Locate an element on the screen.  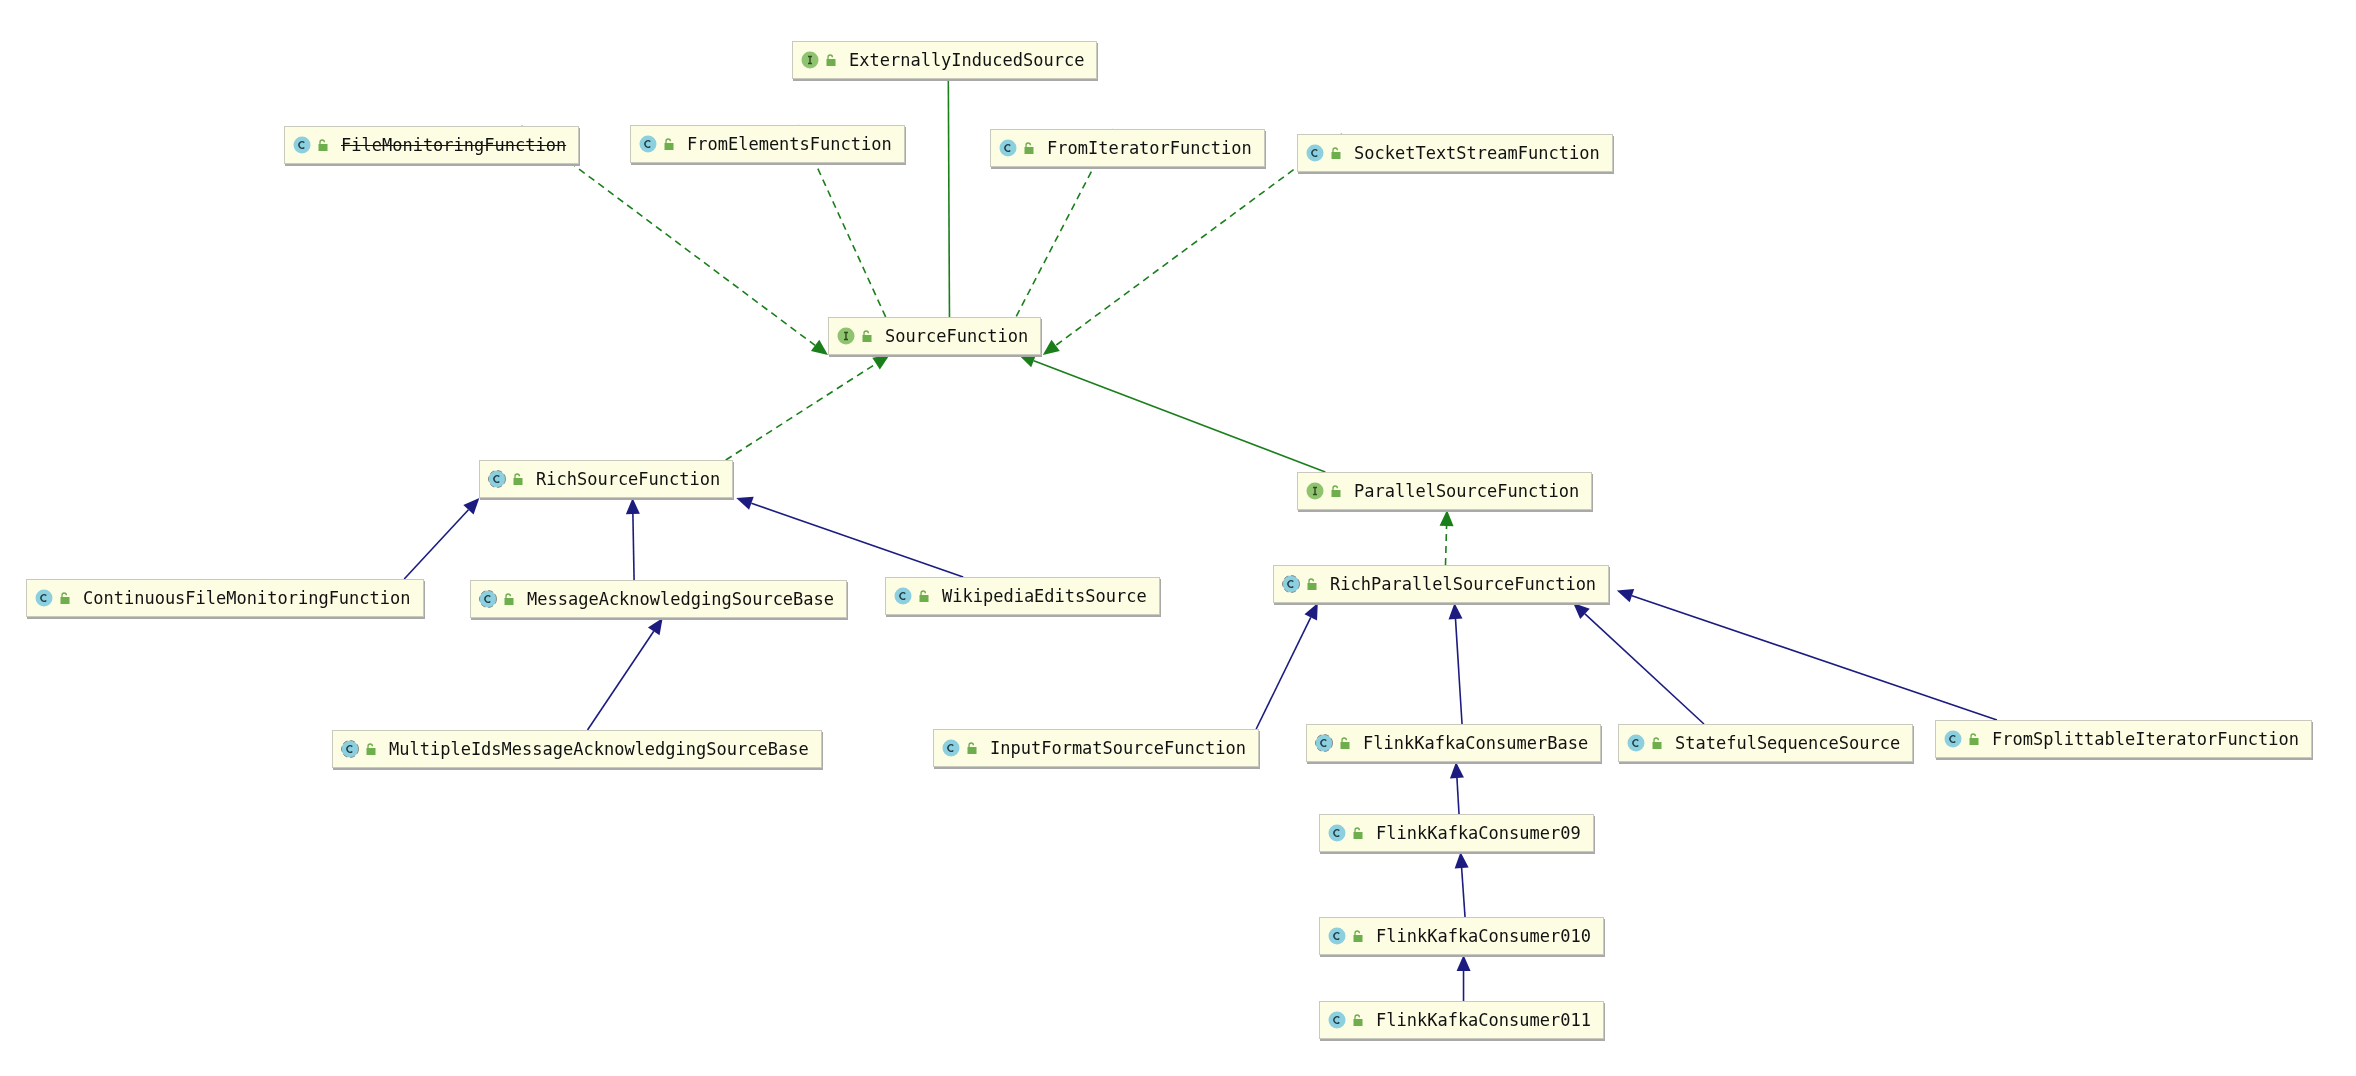
class-node: FromElementsFunction is located at coordinates (767, 144).